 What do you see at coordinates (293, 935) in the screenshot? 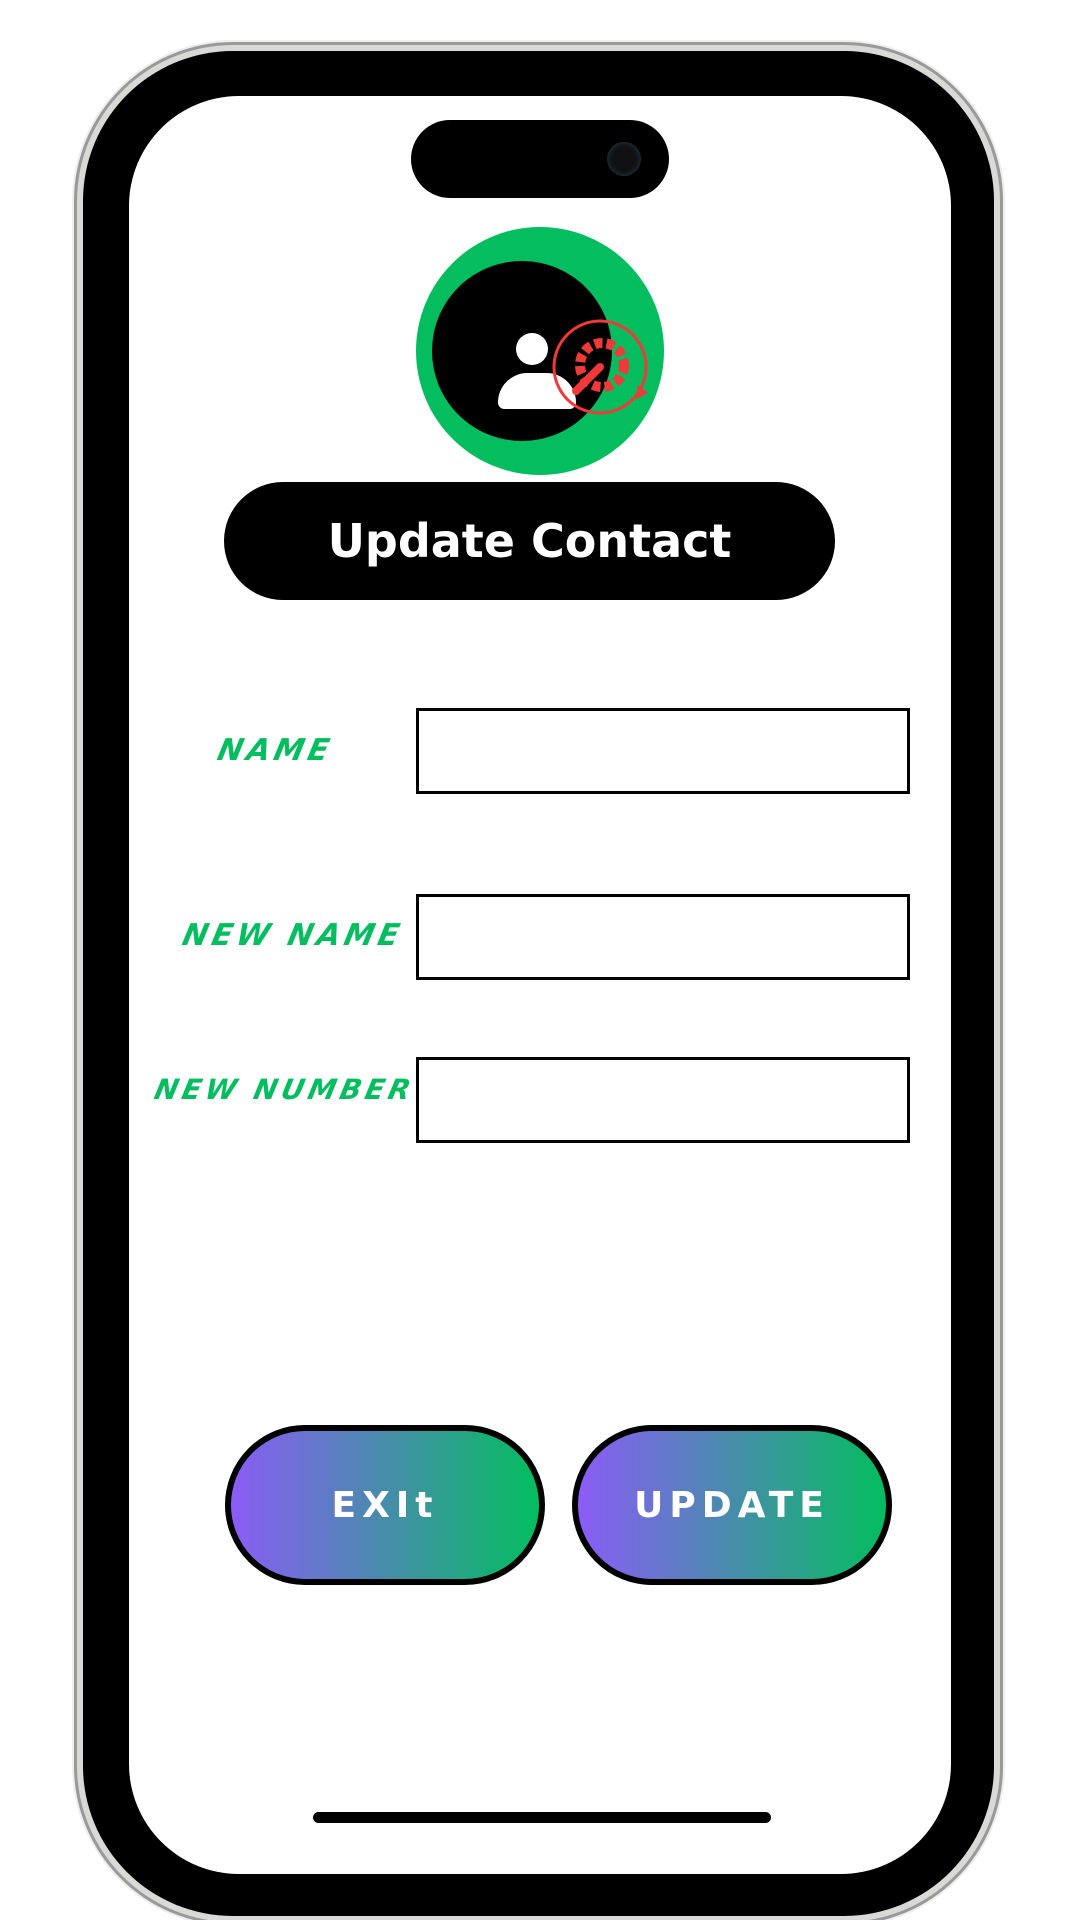
I see `new-name-label: NEW NAME` at bounding box center [293, 935].